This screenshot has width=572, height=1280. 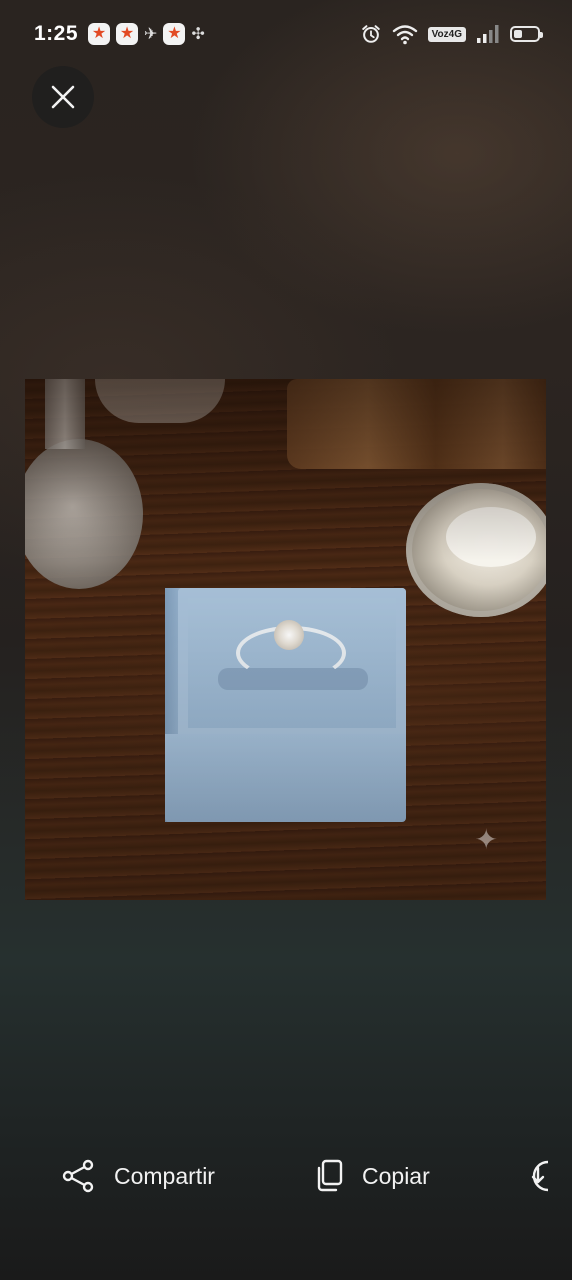 What do you see at coordinates (286, 34) in the screenshot?
I see `status-bar: 1:25 ★ ★ ✈ ★ ✣ Voz4G` at bounding box center [286, 34].